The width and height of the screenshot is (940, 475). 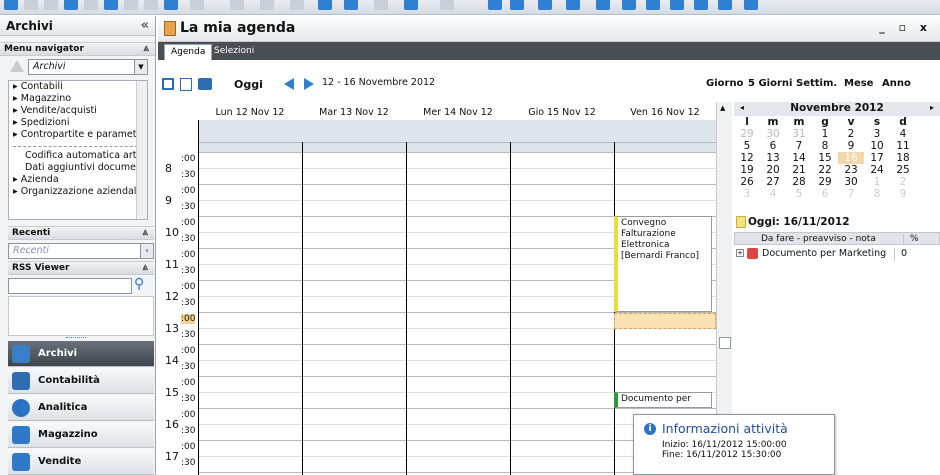 What do you see at coordinates (724, 83) in the screenshot?
I see `view-day-button: Giorno` at bounding box center [724, 83].